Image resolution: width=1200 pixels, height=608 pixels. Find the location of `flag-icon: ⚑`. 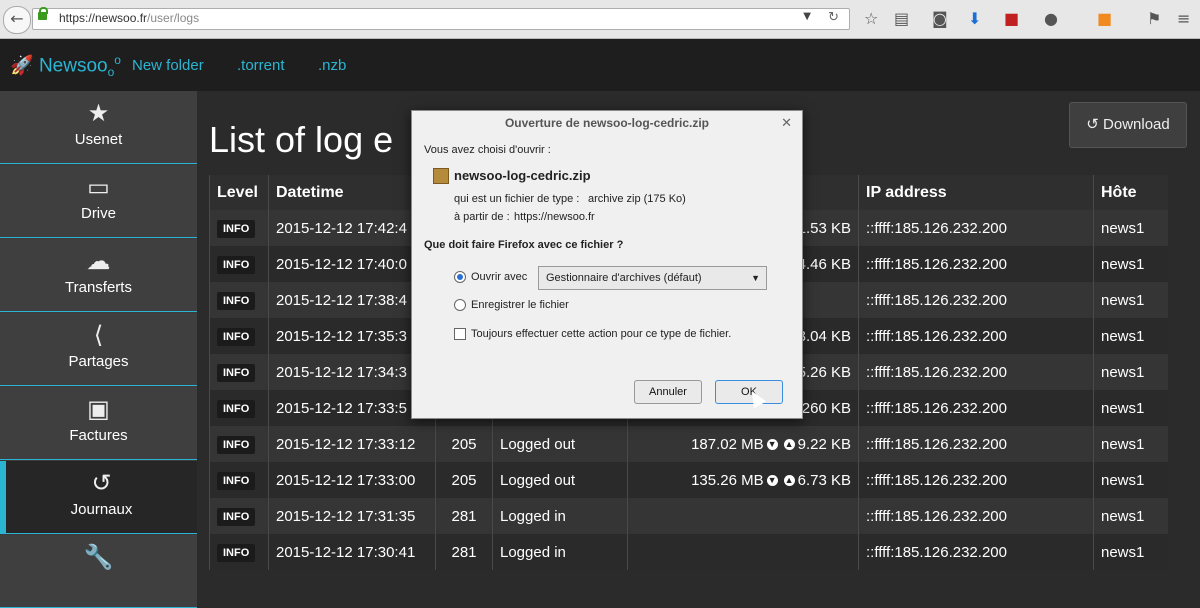

flag-icon: ⚑ is located at coordinates (1154, 19).